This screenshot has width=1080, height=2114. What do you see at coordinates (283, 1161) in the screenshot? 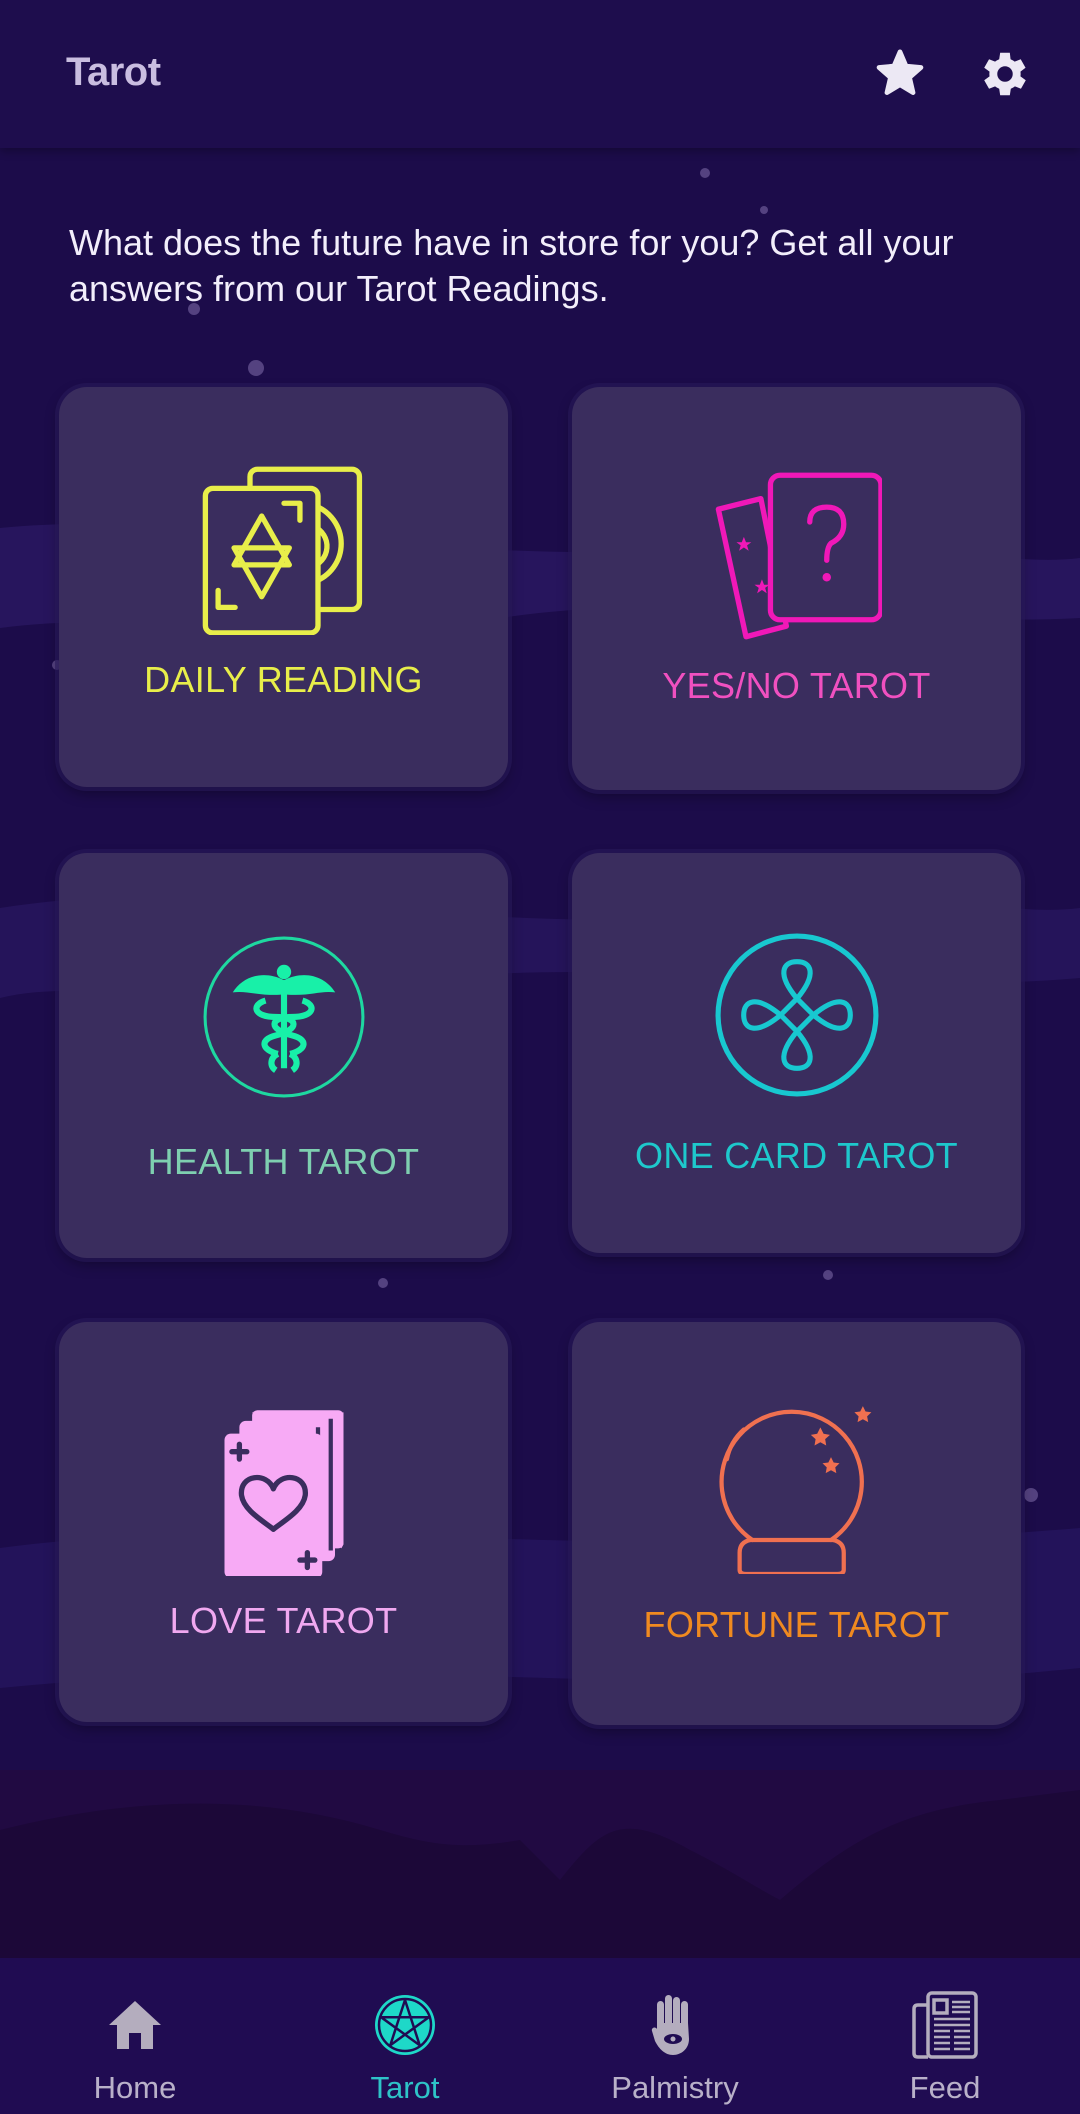
I see `card-label: HEALTH TAROT` at bounding box center [283, 1161].